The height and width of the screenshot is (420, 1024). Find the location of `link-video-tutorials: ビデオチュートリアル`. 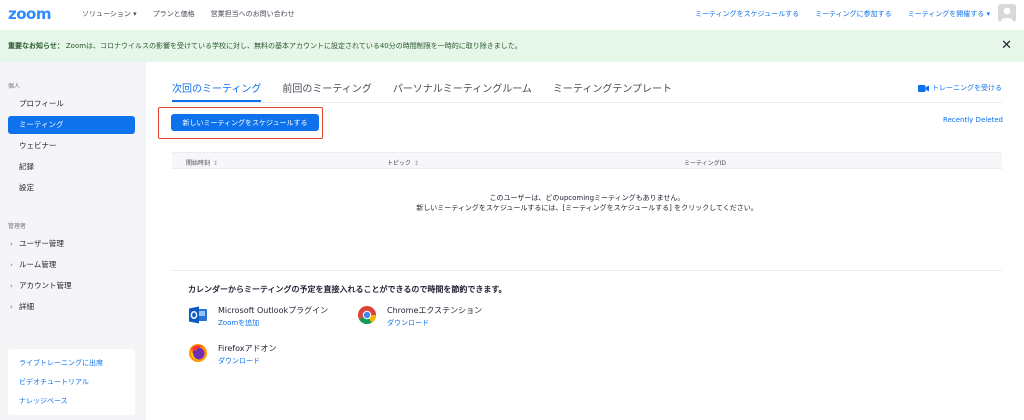

link-video-tutorials: ビデオチュートリアル is located at coordinates (71, 386).